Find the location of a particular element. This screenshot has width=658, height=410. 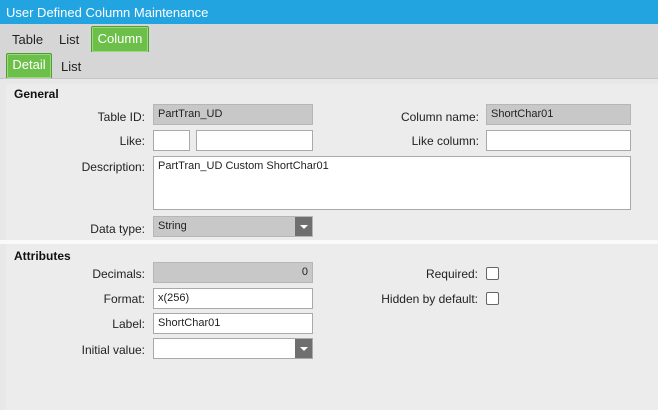

column-name-field: ShortChar01 is located at coordinates (558, 114).